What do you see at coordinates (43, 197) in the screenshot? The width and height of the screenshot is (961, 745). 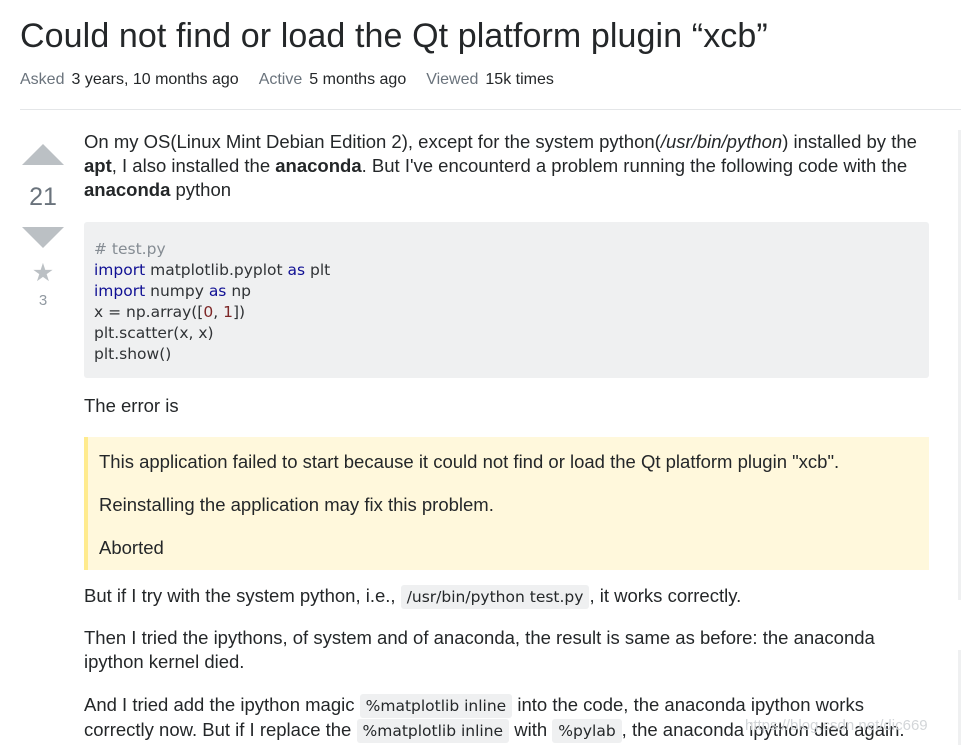 I see `vote-count: 21` at bounding box center [43, 197].